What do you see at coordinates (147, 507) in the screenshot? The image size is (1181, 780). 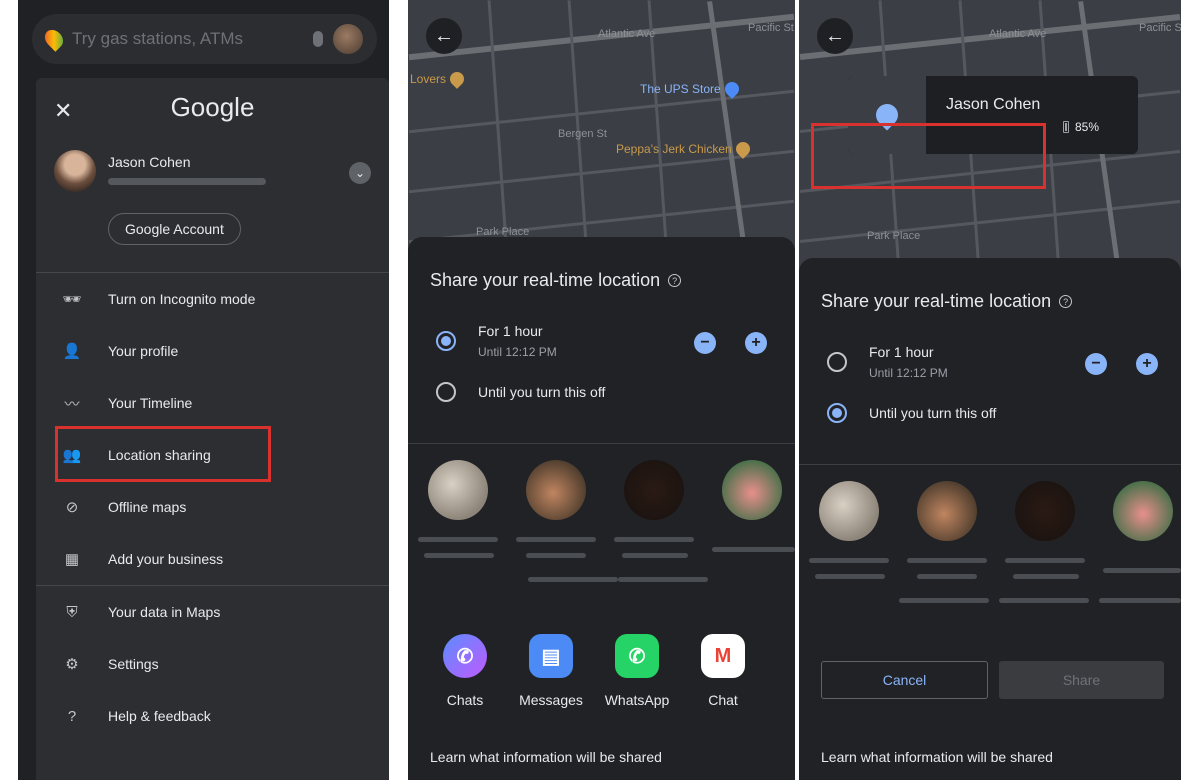 I see `menu-item-label: Offline maps` at bounding box center [147, 507].